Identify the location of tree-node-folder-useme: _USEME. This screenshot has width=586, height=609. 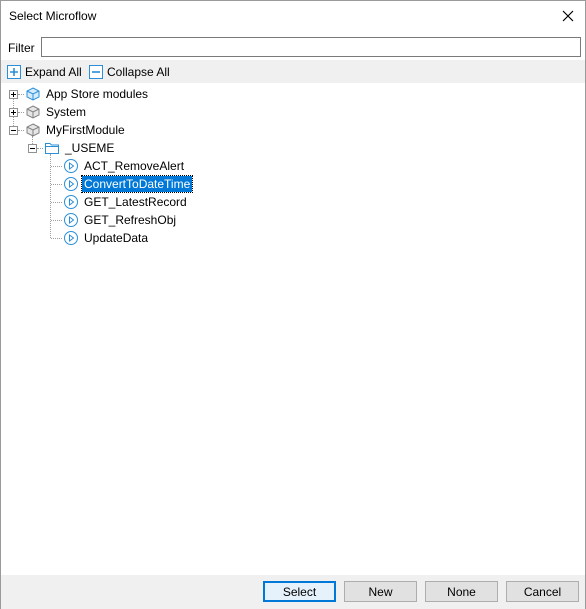
(80, 148).